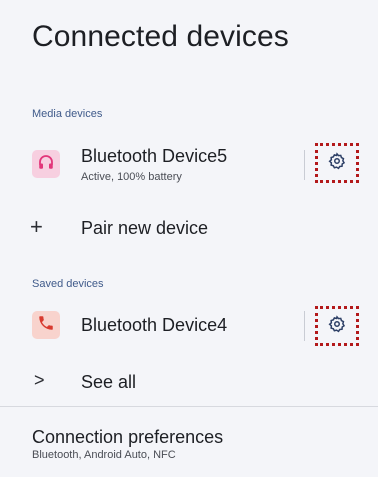 The height and width of the screenshot is (477, 378). I want to click on plus-icon: +, so click(36, 226).